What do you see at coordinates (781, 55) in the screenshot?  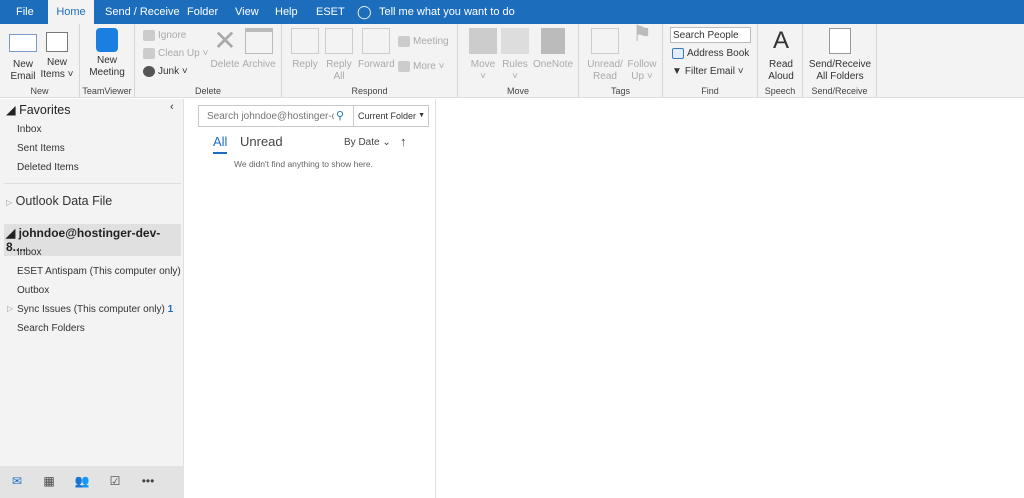 I see `read-aloud-button: A Read Aloud` at bounding box center [781, 55].